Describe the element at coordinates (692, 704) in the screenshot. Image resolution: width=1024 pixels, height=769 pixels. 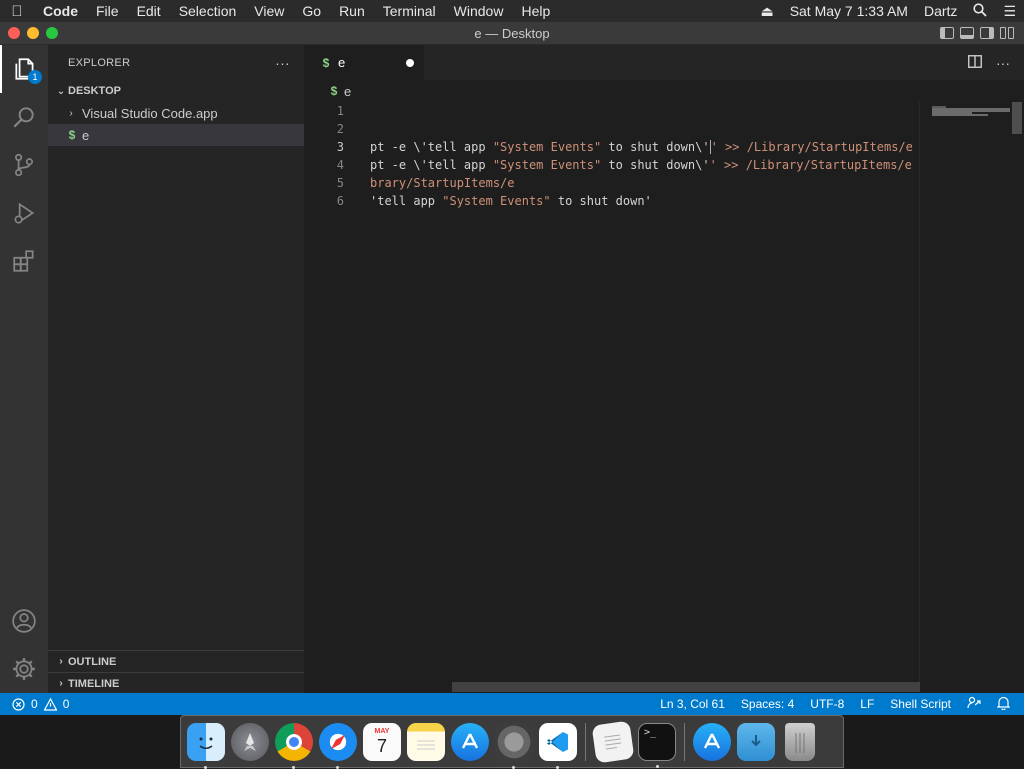
I see `cursor-position: Ln 3, Col 61` at that location.